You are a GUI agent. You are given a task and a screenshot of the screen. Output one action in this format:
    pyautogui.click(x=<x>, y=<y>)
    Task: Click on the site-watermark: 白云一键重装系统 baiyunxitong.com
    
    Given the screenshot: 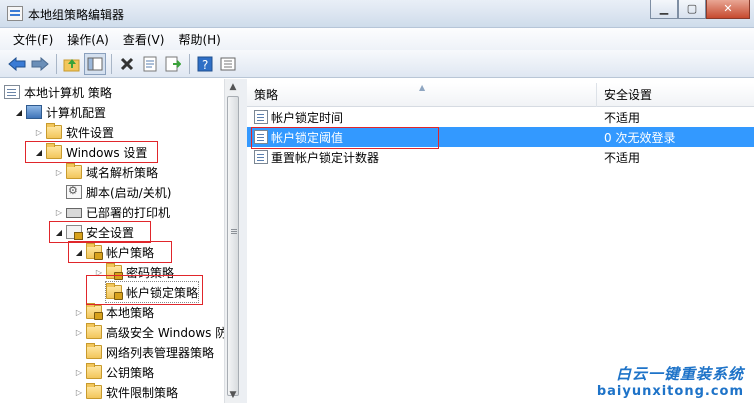 What is the action you would take?
    pyautogui.click(x=670, y=381)
    